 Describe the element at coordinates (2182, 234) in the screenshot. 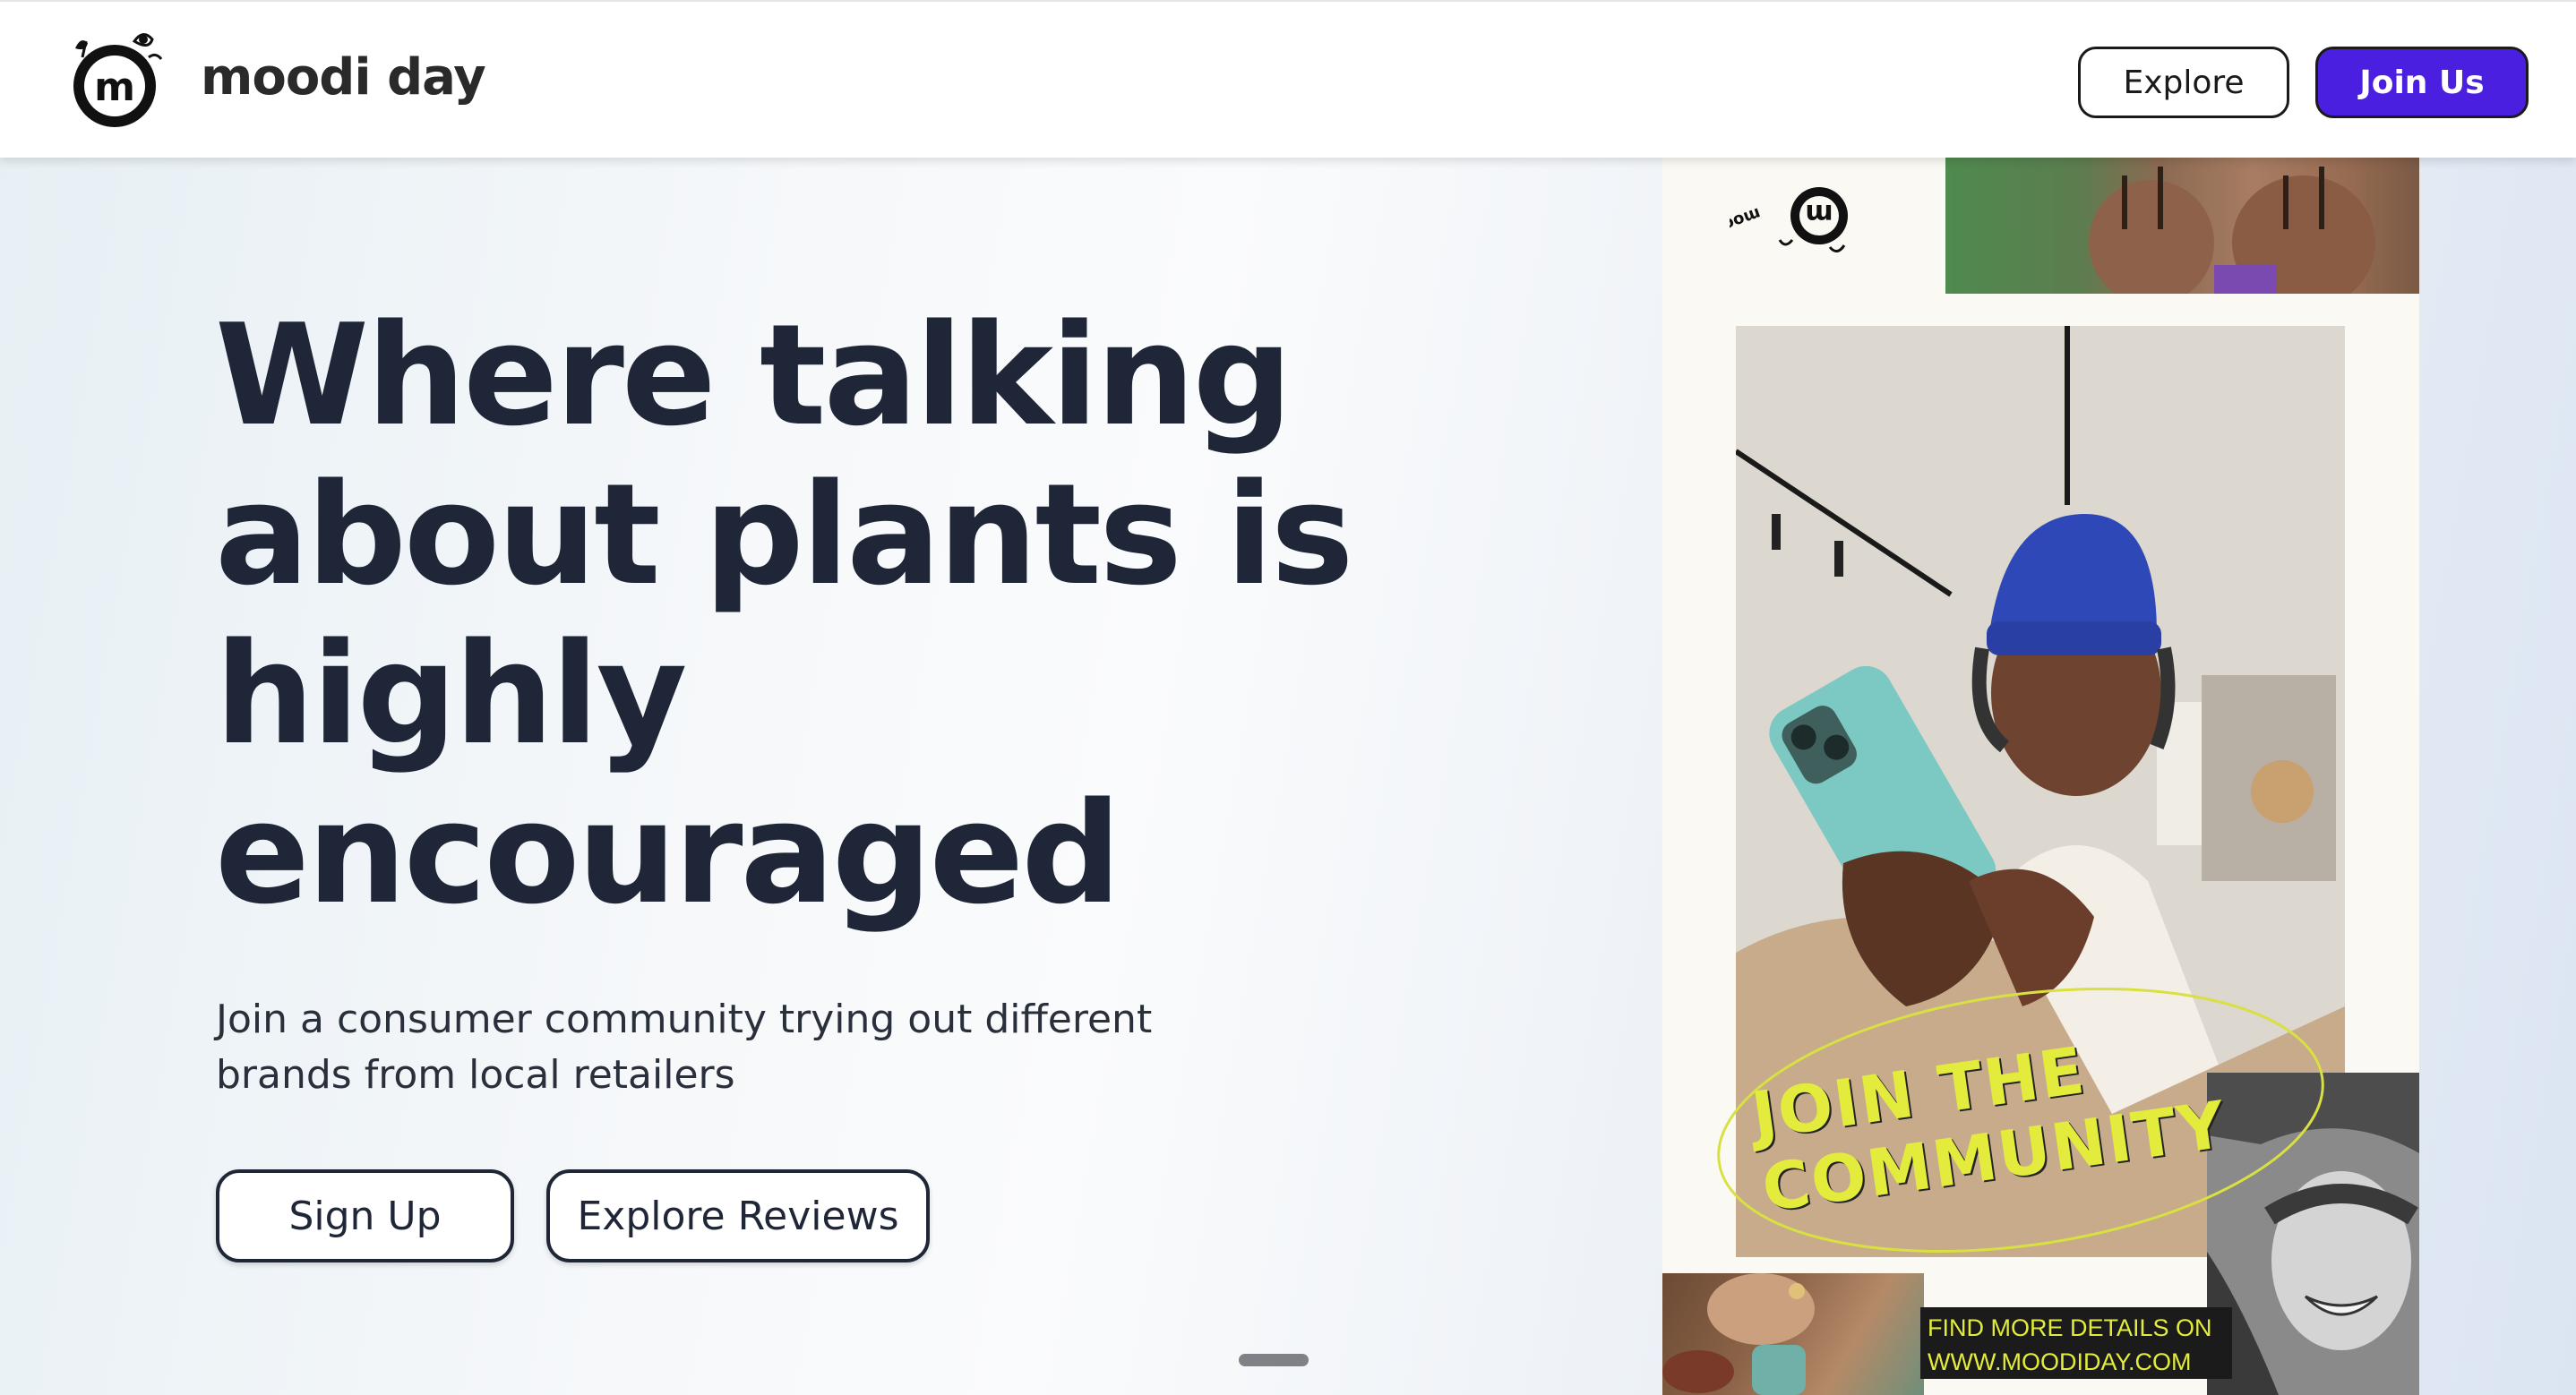

I see `poster-hands-photo` at that location.